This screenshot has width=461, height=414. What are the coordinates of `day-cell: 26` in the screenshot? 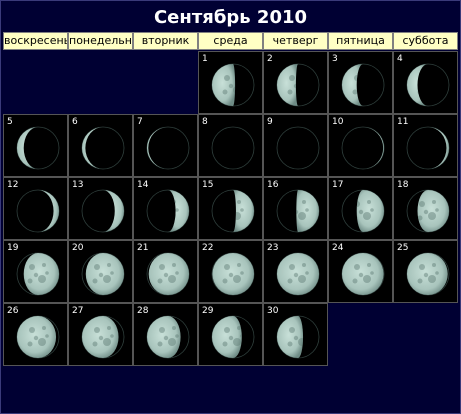 It's located at (35, 334).